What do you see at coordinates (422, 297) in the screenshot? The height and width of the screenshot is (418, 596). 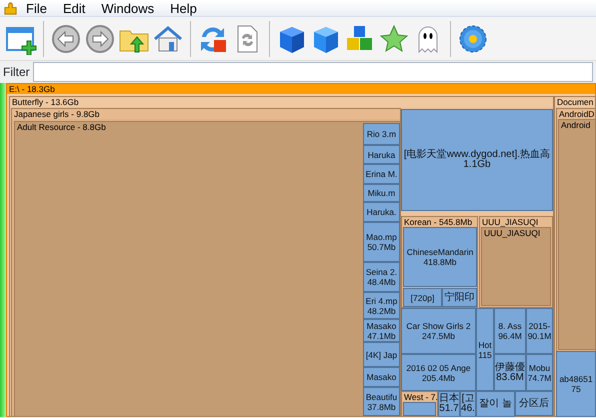 I see `file-tile: [720p]` at bounding box center [422, 297].